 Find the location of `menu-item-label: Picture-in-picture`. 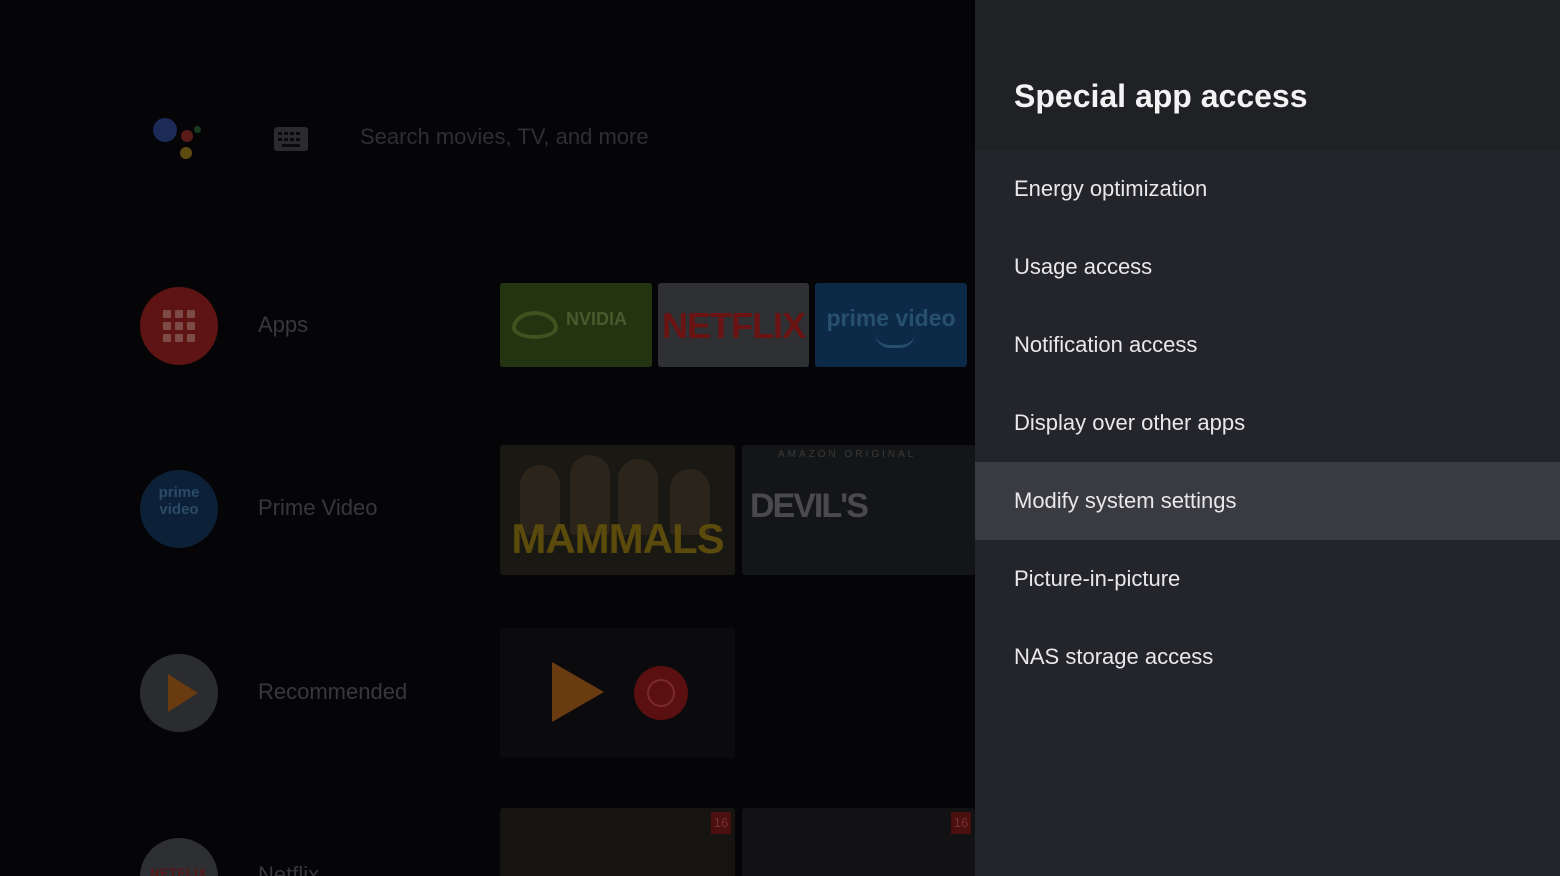

menu-item-label: Picture-in-picture is located at coordinates (1097, 578).